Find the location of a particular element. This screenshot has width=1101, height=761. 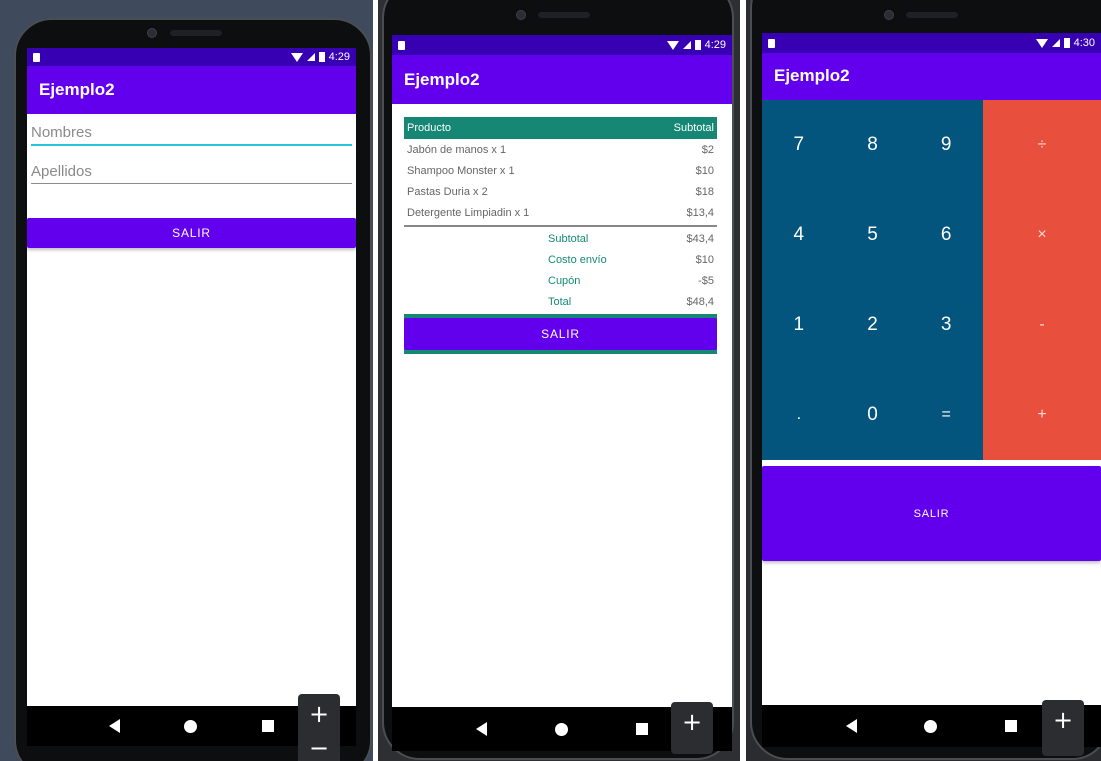

summary-value: $48,4 is located at coordinates (700, 301).